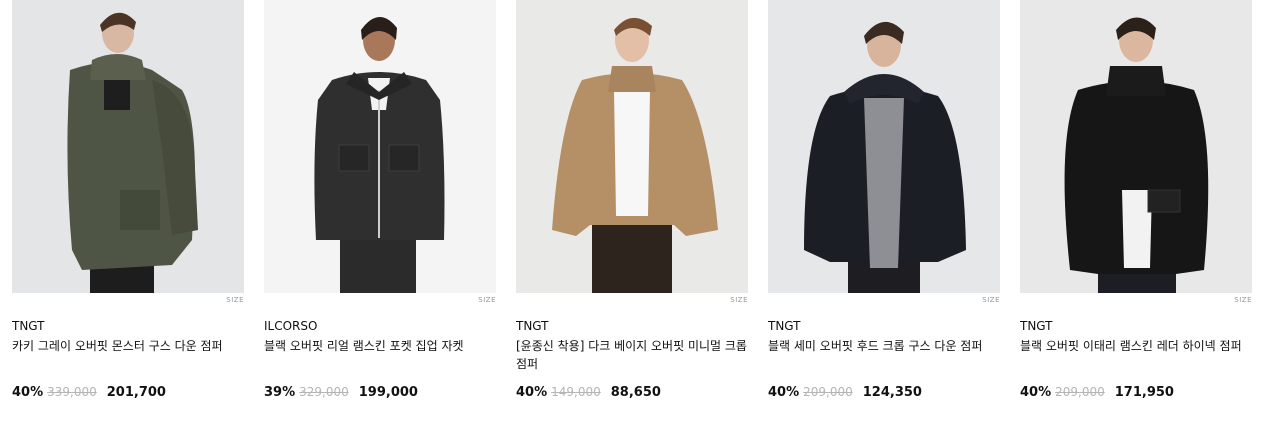  What do you see at coordinates (72, 392) in the screenshot?
I see `original-price: 339,000` at bounding box center [72, 392].